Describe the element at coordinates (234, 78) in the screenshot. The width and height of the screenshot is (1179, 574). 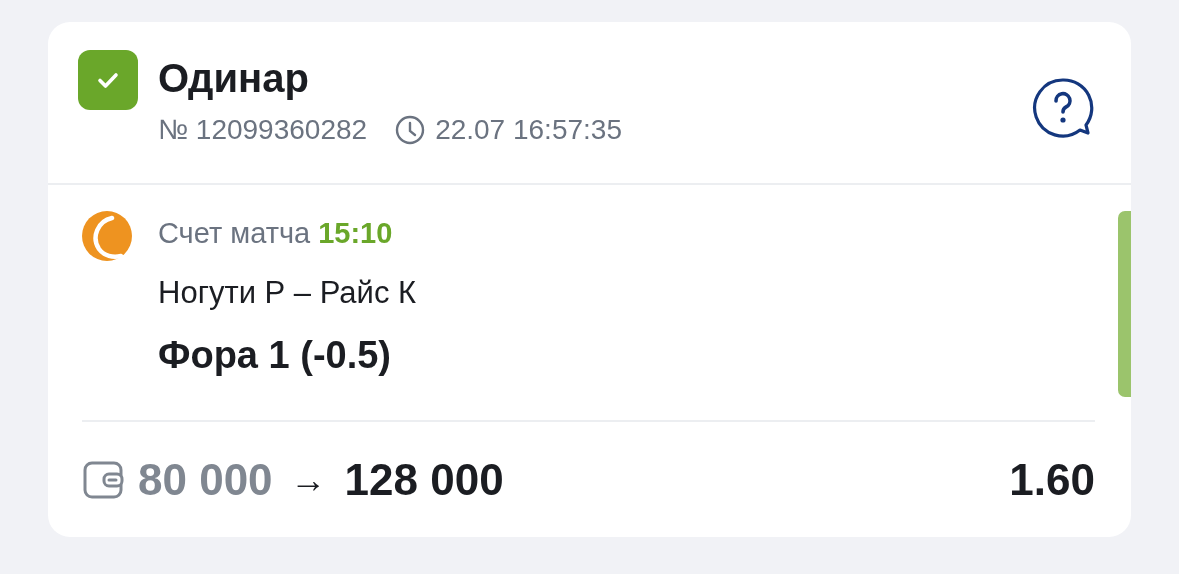
I see `bet-type-title: Одинар` at that location.